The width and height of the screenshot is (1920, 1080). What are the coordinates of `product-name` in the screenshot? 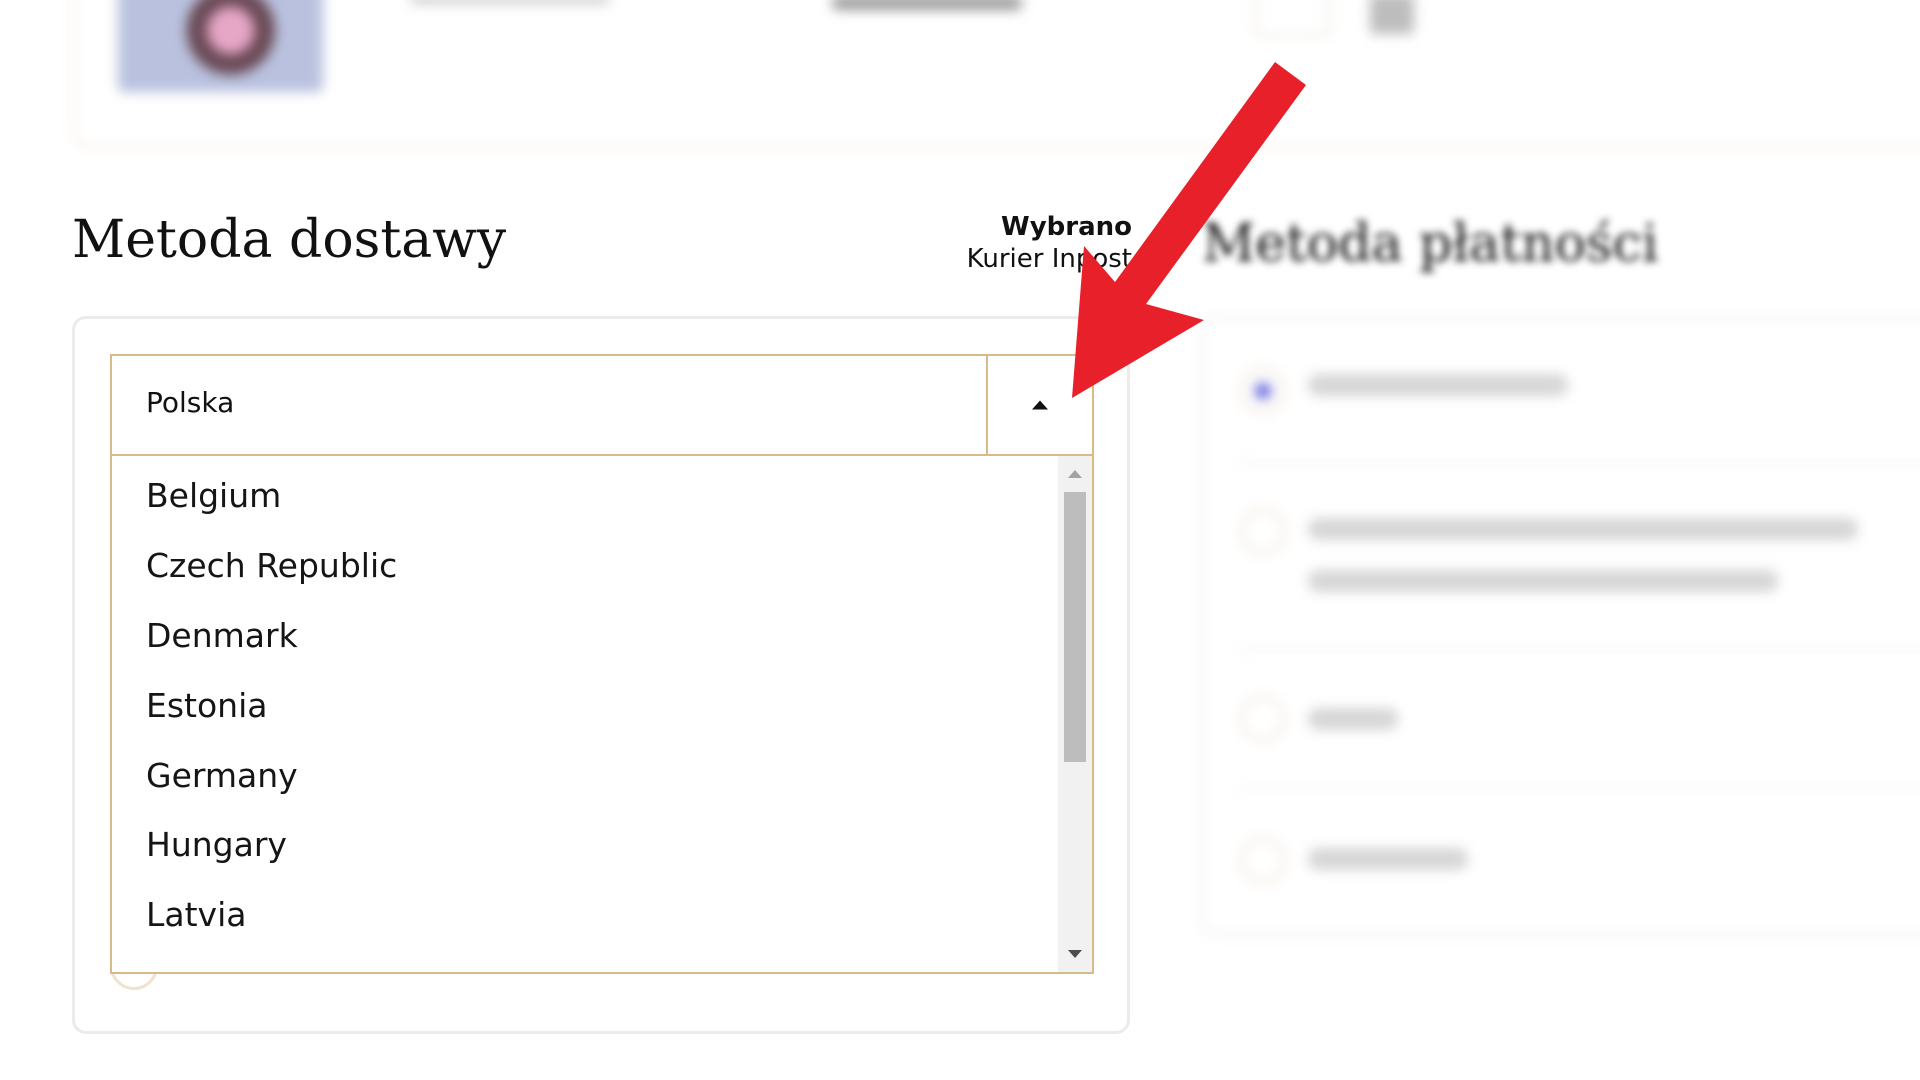 It's located at (510, 2).